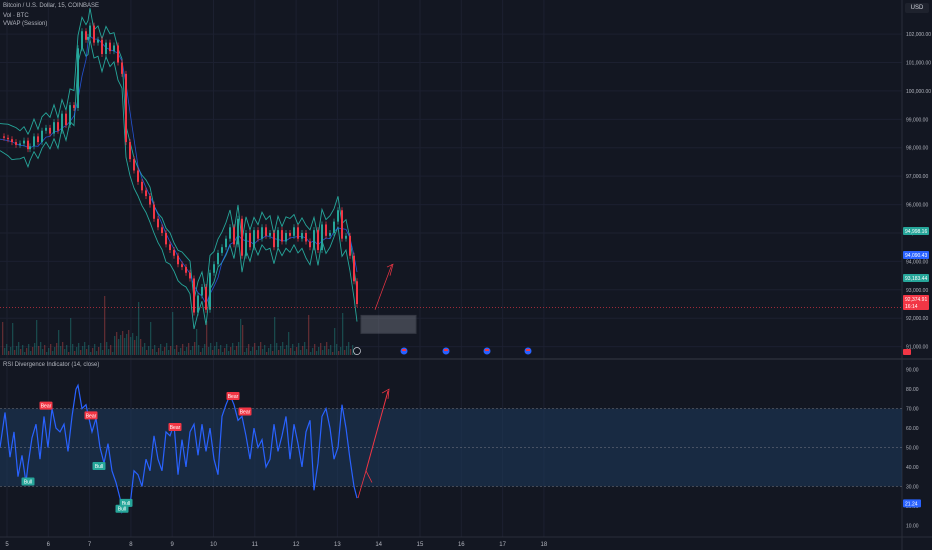 The width and height of the screenshot is (932, 550). What do you see at coordinates (25, 24) in the screenshot?
I see `vwap-legend: VWAP (Session)` at bounding box center [25, 24].